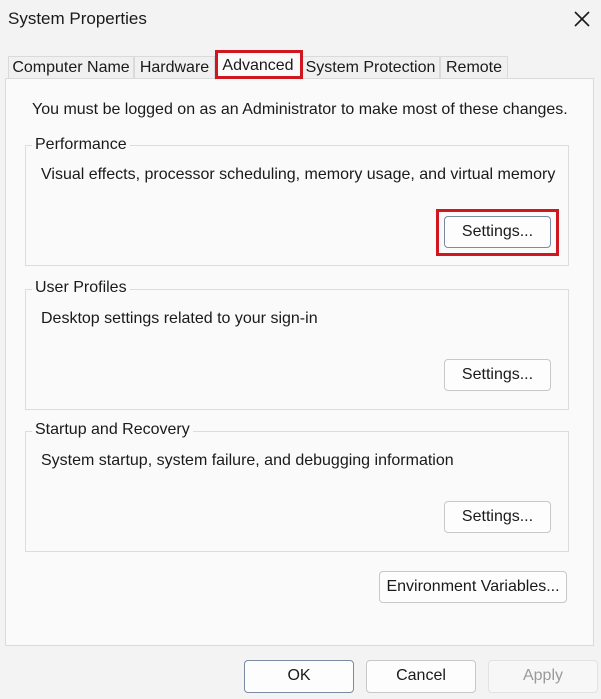 The height and width of the screenshot is (699, 601). Describe the element at coordinates (543, 676) in the screenshot. I see `apply-button: Apply` at that location.